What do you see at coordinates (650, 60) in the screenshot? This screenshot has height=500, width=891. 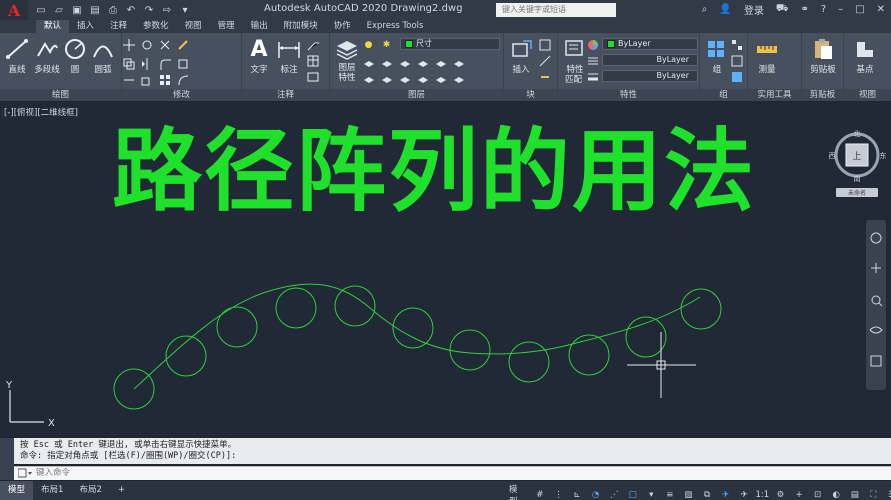 I see `linetype-dropdown: ByLayer` at bounding box center [650, 60].